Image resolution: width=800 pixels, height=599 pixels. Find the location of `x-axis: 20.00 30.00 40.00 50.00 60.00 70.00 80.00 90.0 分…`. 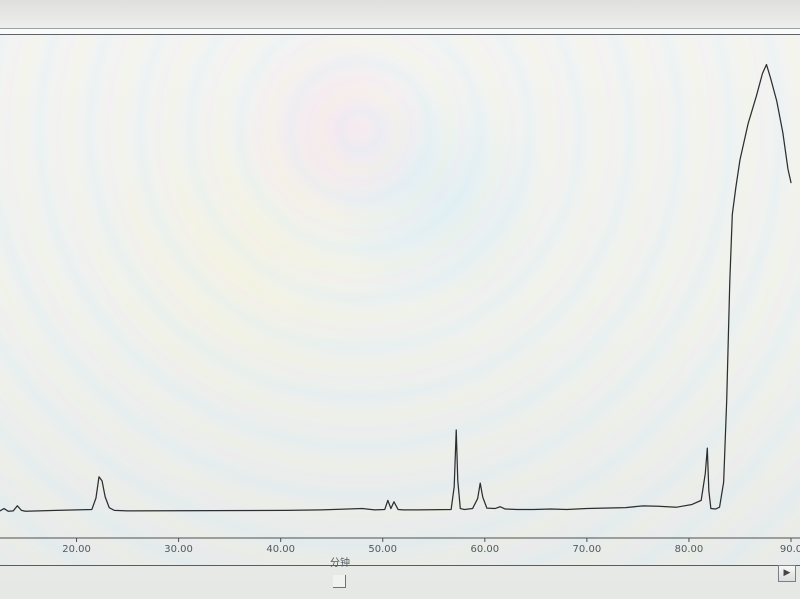

x-axis: 20.00 30.00 40.00 50.00 60.00 70.00 80.00 90.0 分… is located at coordinates (400, 553).